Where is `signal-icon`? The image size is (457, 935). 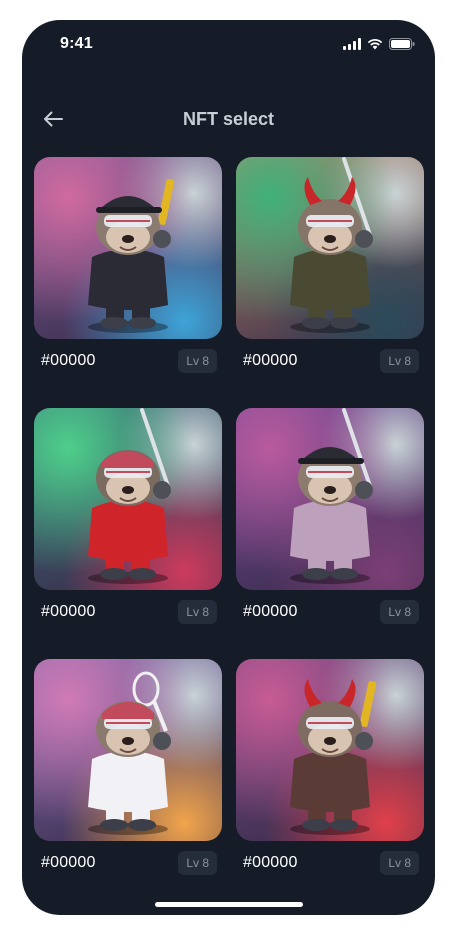 signal-icon is located at coordinates (352, 44).